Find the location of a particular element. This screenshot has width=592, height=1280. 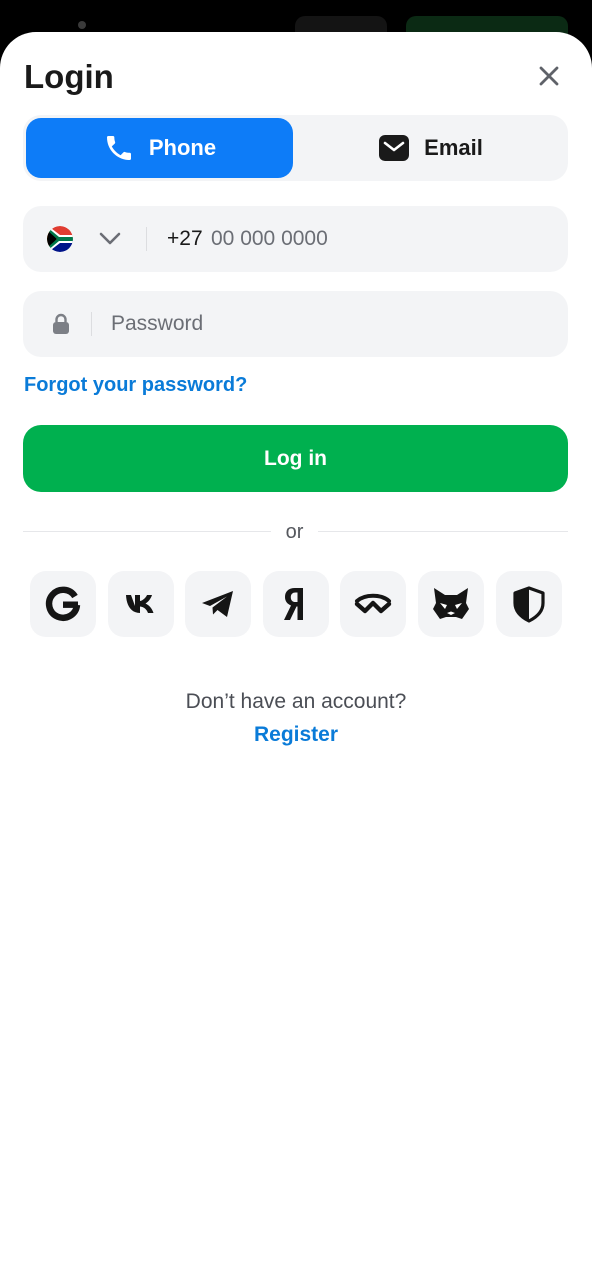

phone-field: +27 is located at coordinates (295, 239).